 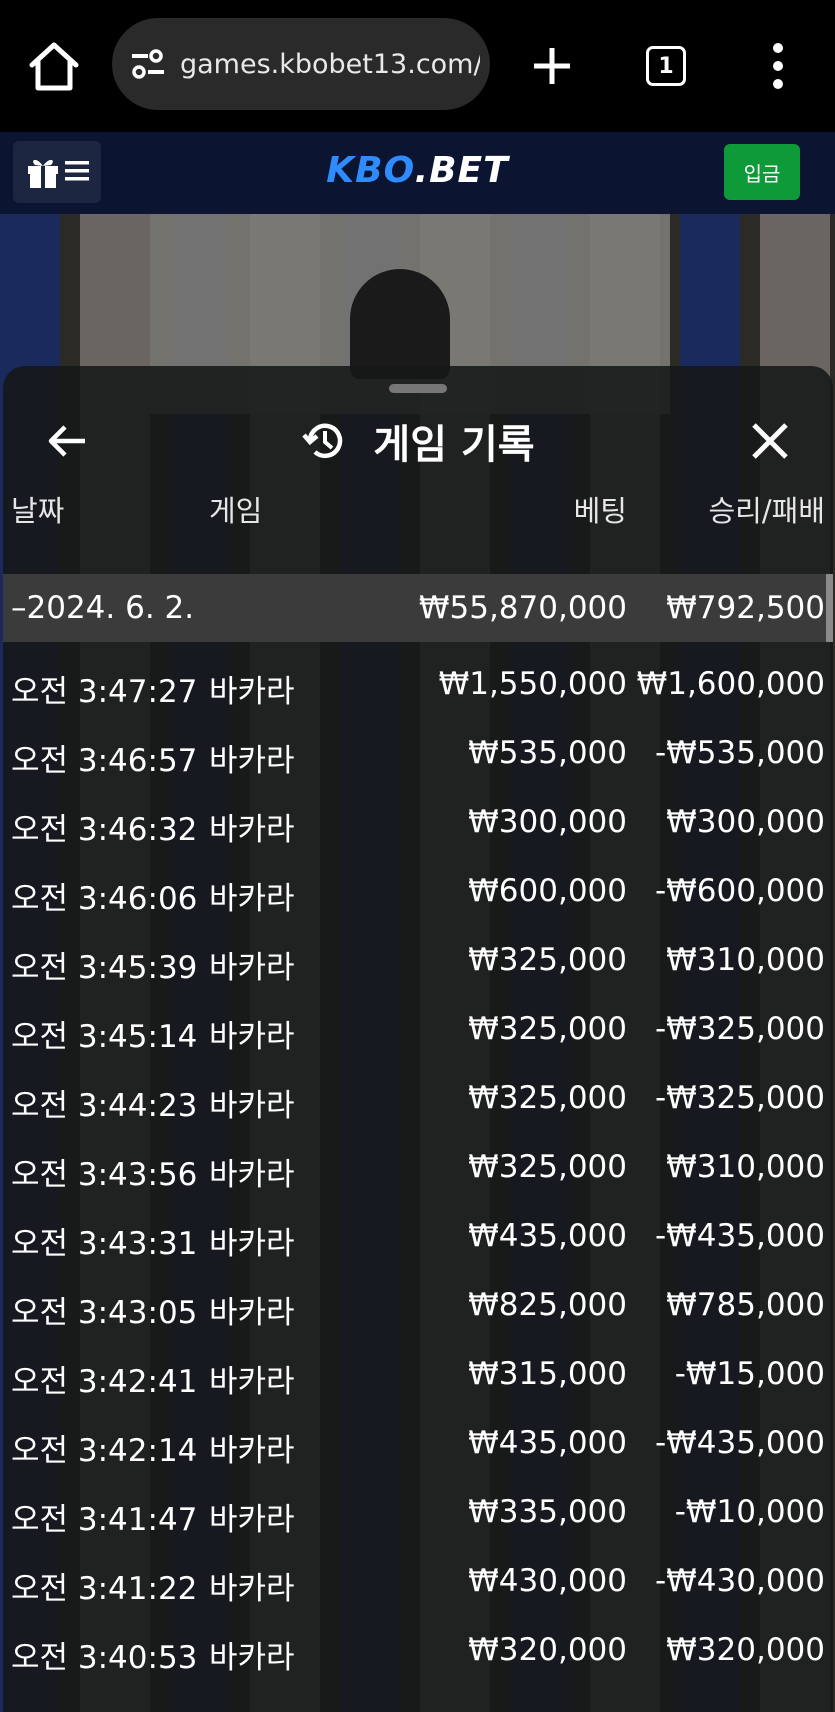 What do you see at coordinates (547, 822) in the screenshot?
I see `row-bet: ₩300,000` at bounding box center [547, 822].